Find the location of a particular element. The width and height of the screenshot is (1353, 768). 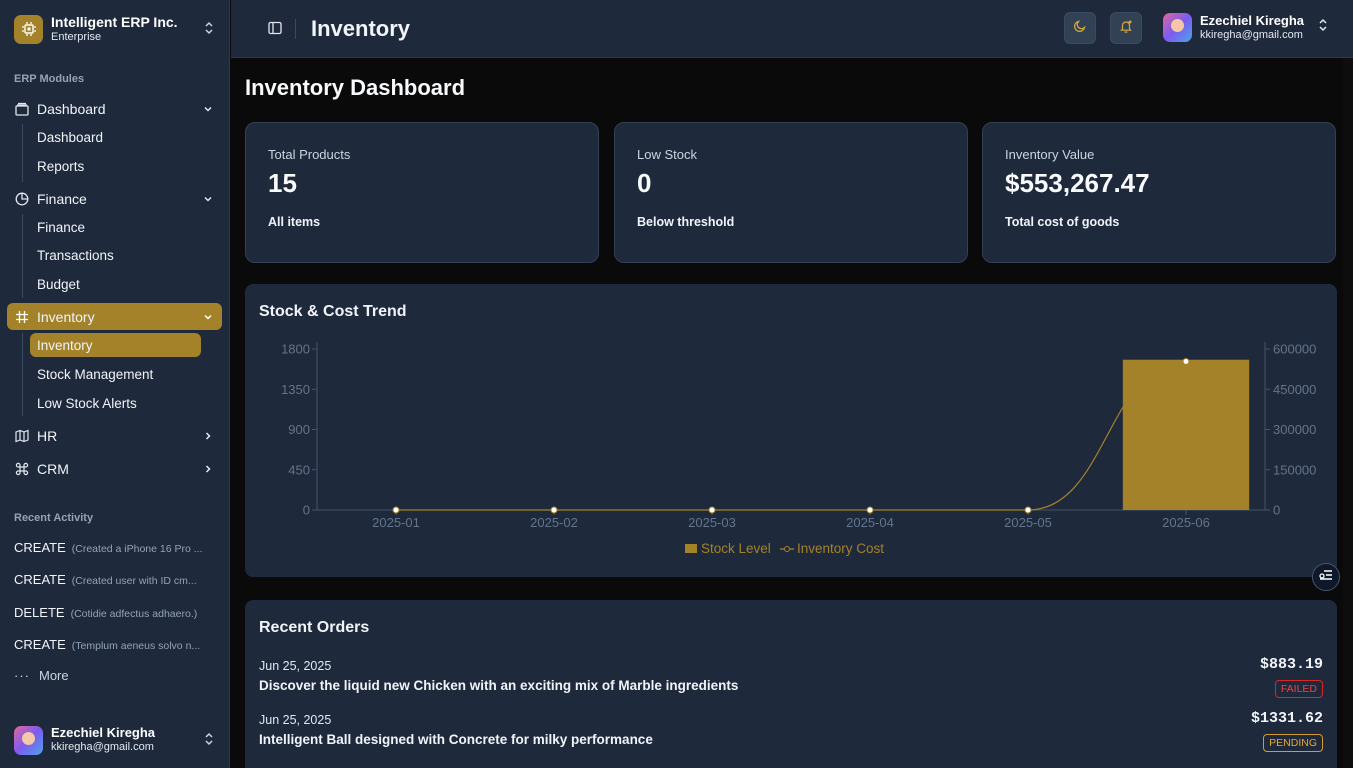

sidebar-item-hr: HR is located at coordinates (114, 435).